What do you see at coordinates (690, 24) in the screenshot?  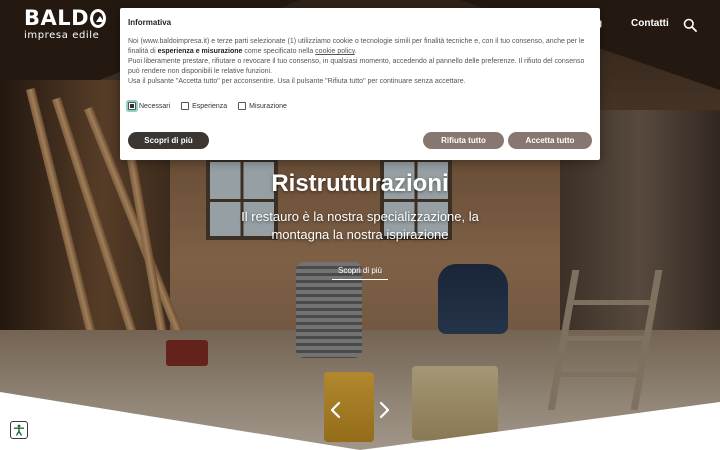 I see `search-icon` at bounding box center [690, 24].